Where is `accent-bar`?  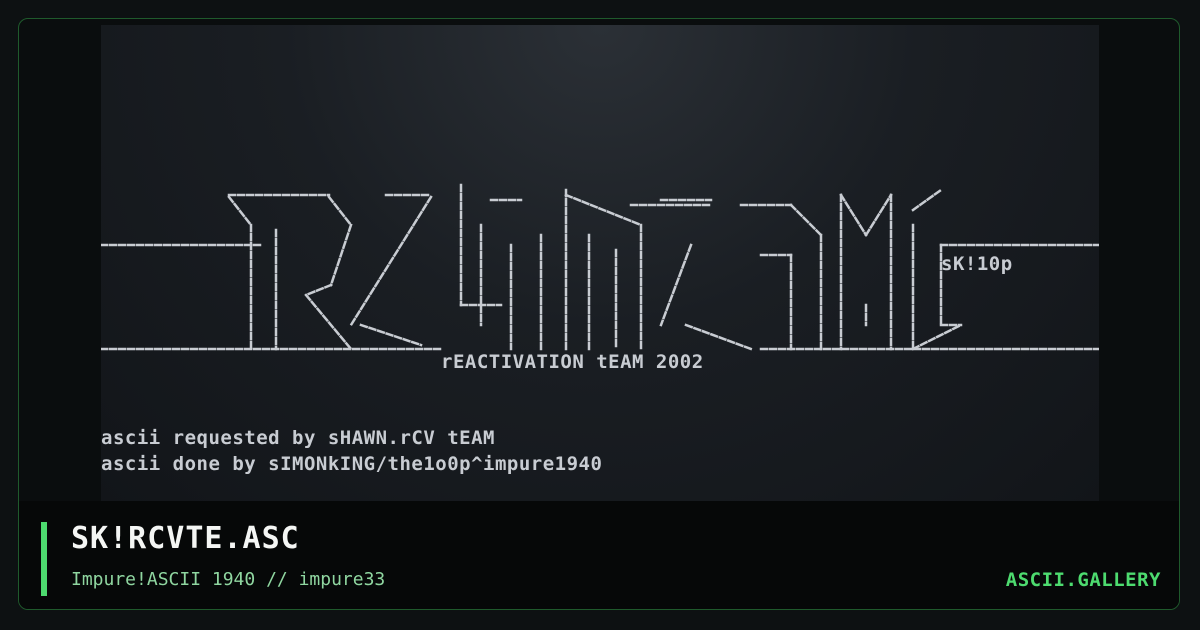
accent-bar is located at coordinates (44, 559).